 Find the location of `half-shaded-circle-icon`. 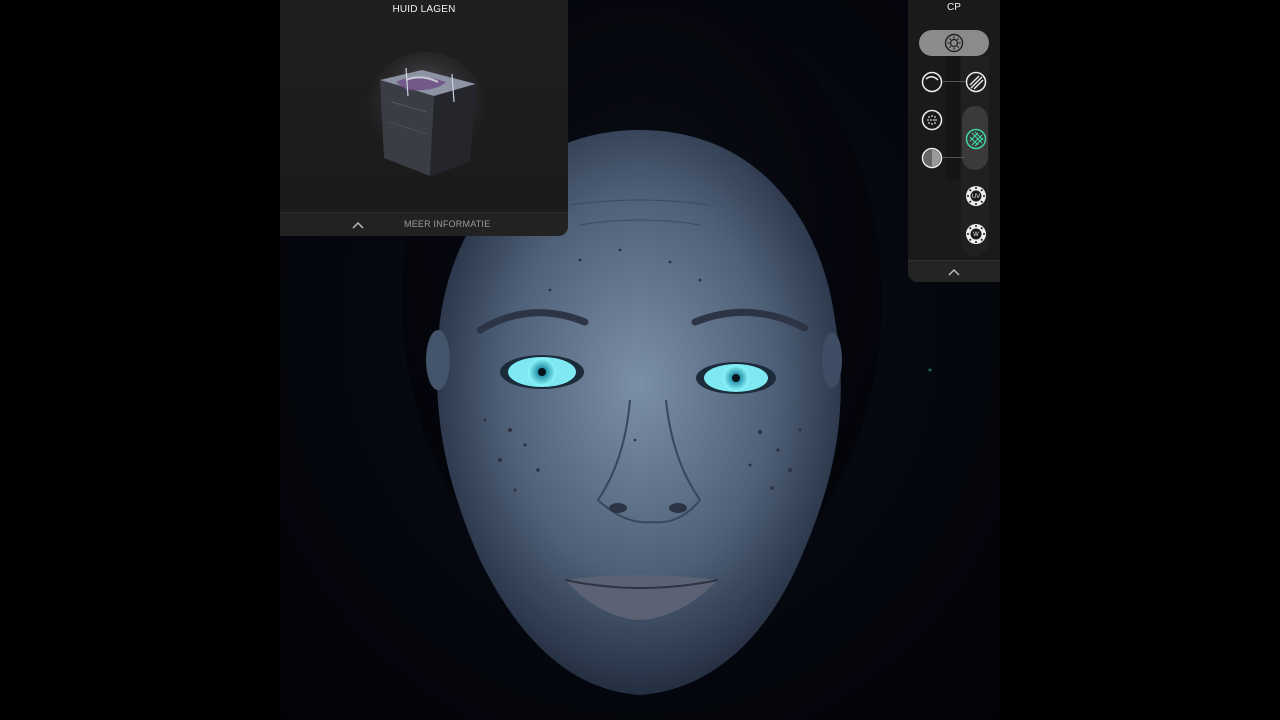

half-shaded-circle-icon is located at coordinates (932, 158).